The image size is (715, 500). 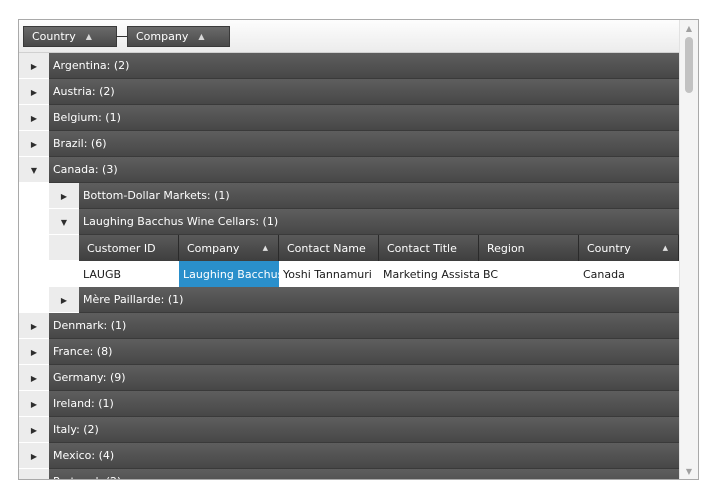 What do you see at coordinates (609, 248) in the screenshot?
I see `column-header-label: Country` at bounding box center [609, 248].